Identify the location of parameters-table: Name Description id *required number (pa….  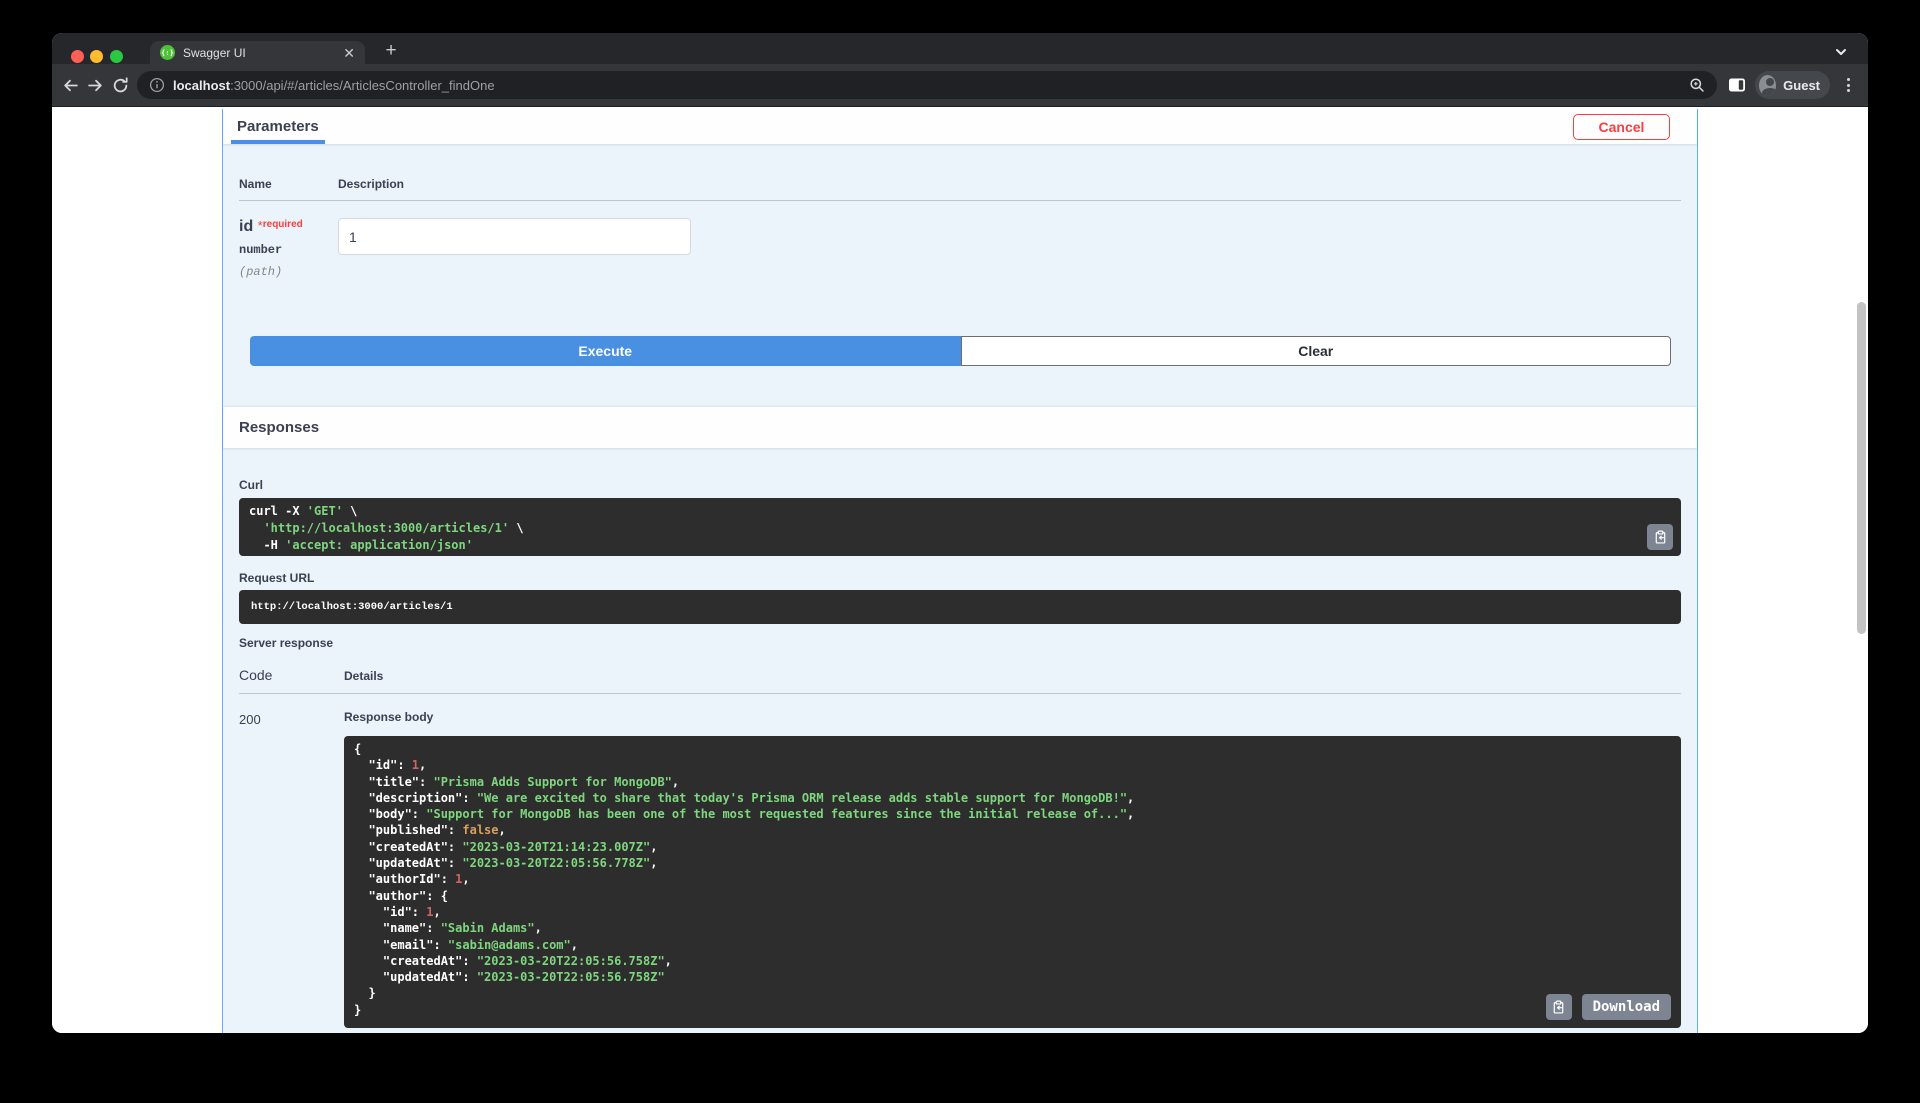
(960, 211).